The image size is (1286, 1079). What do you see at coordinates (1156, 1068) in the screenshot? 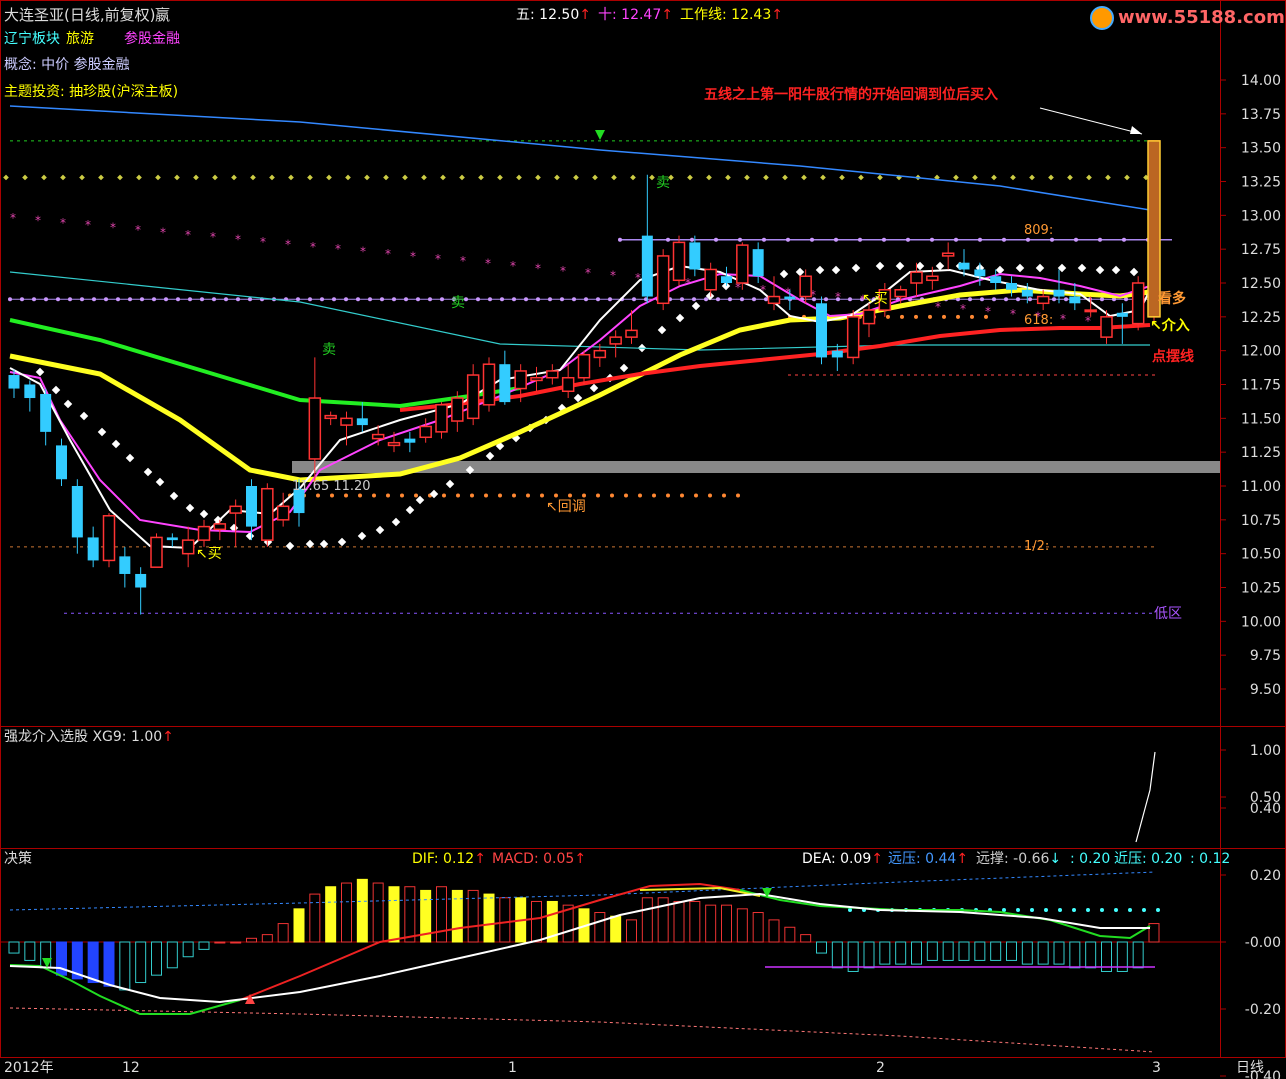
I see `x-label-mar: 3` at bounding box center [1156, 1068].